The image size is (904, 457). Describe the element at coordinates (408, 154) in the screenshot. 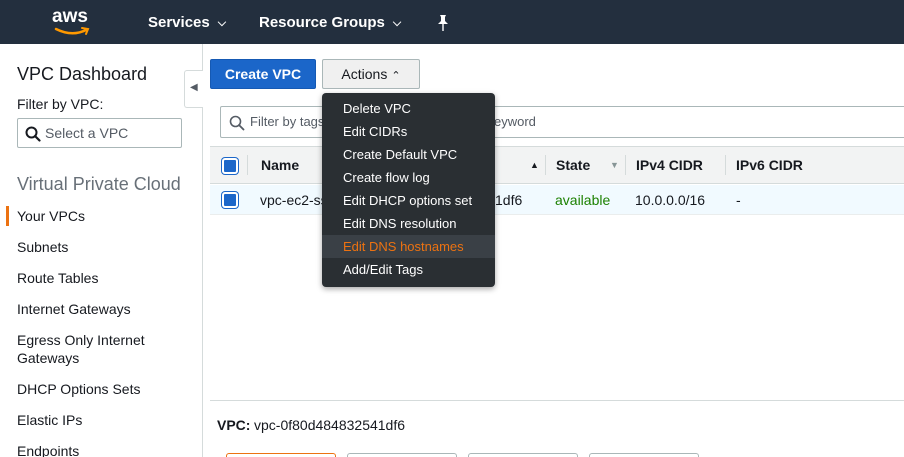

I see `menu-item-create-default-vpc: Create Default VPC` at that location.